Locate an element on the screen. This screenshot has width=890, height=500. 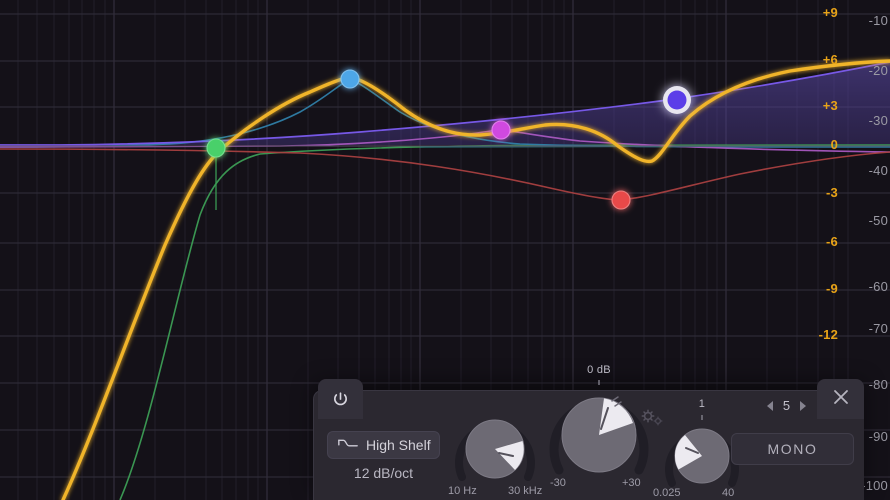
mono-button-label: MONO is located at coordinates (792, 449).